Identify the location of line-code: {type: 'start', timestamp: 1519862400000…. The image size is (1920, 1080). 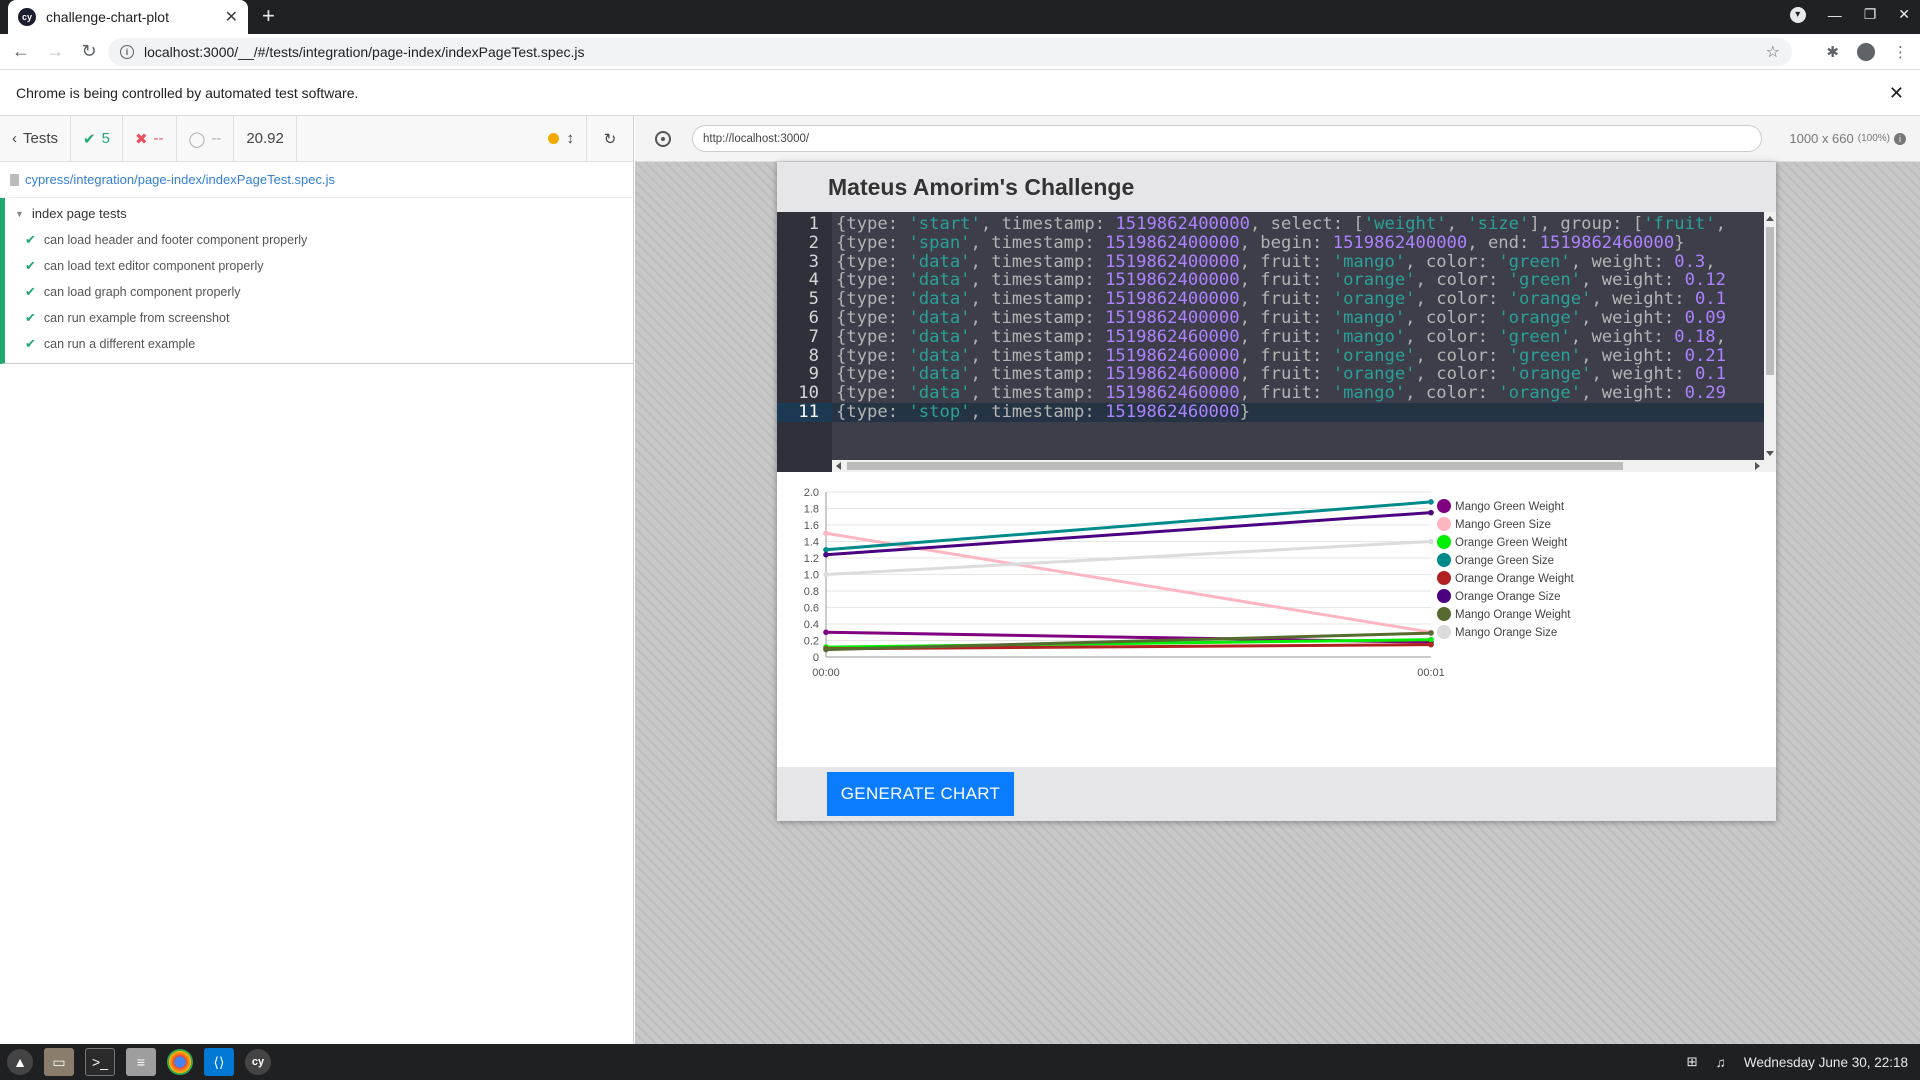
(1281, 224).